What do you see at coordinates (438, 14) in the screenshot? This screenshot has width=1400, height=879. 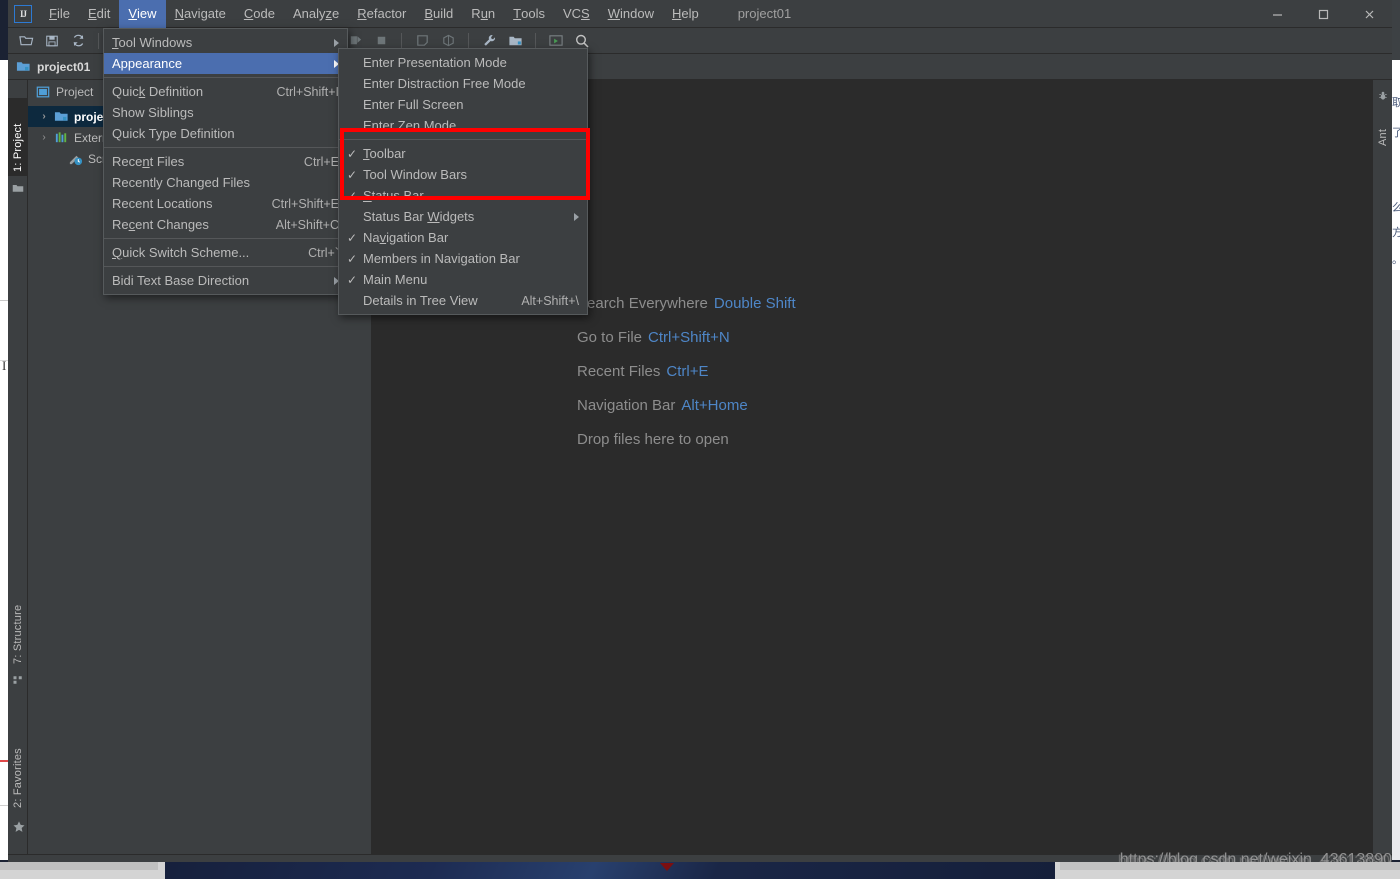 I see `menu-build: Build` at bounding box center [438, 14].